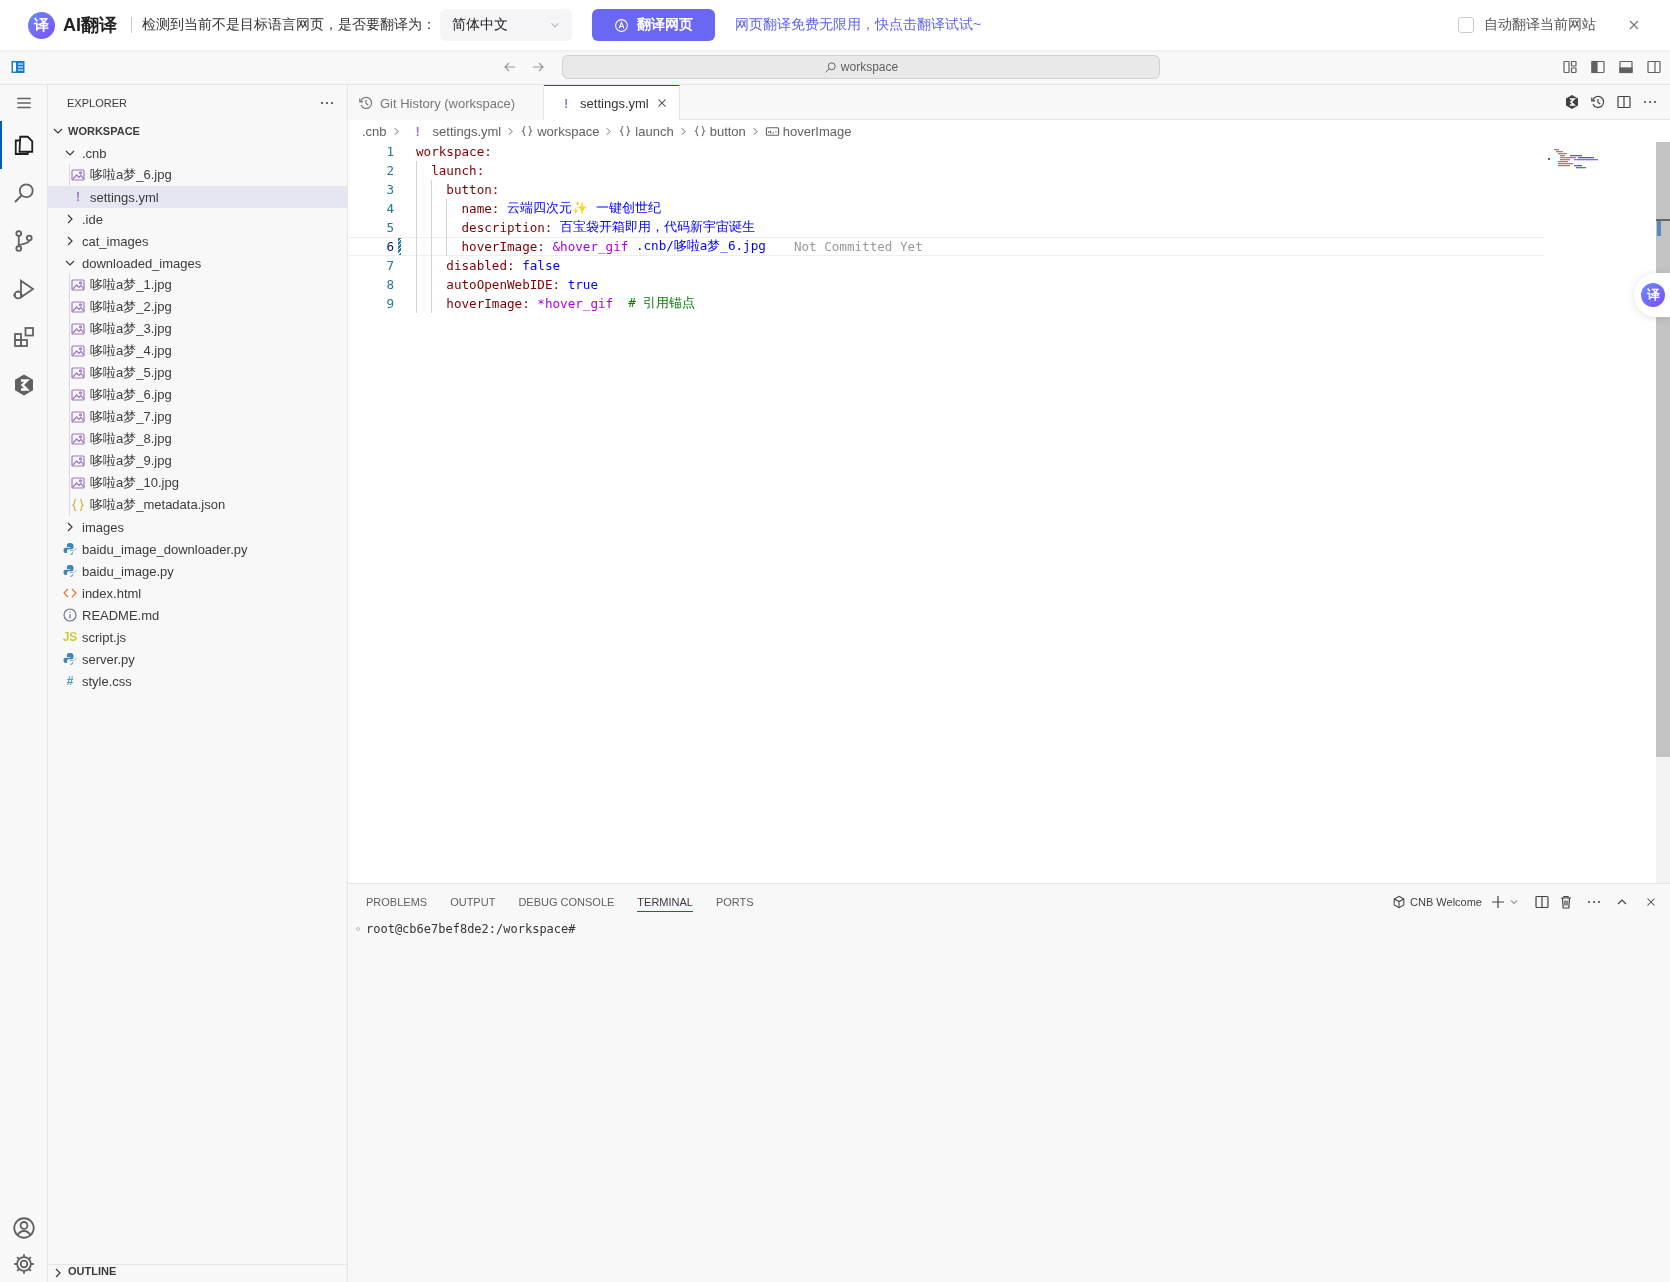 The image size is (1670, 1282). What do you see at coordinates (197, 549) in the screenshot?
I see `tree-item: baidu_image_downloader.py` at bounding box center [197, 549].